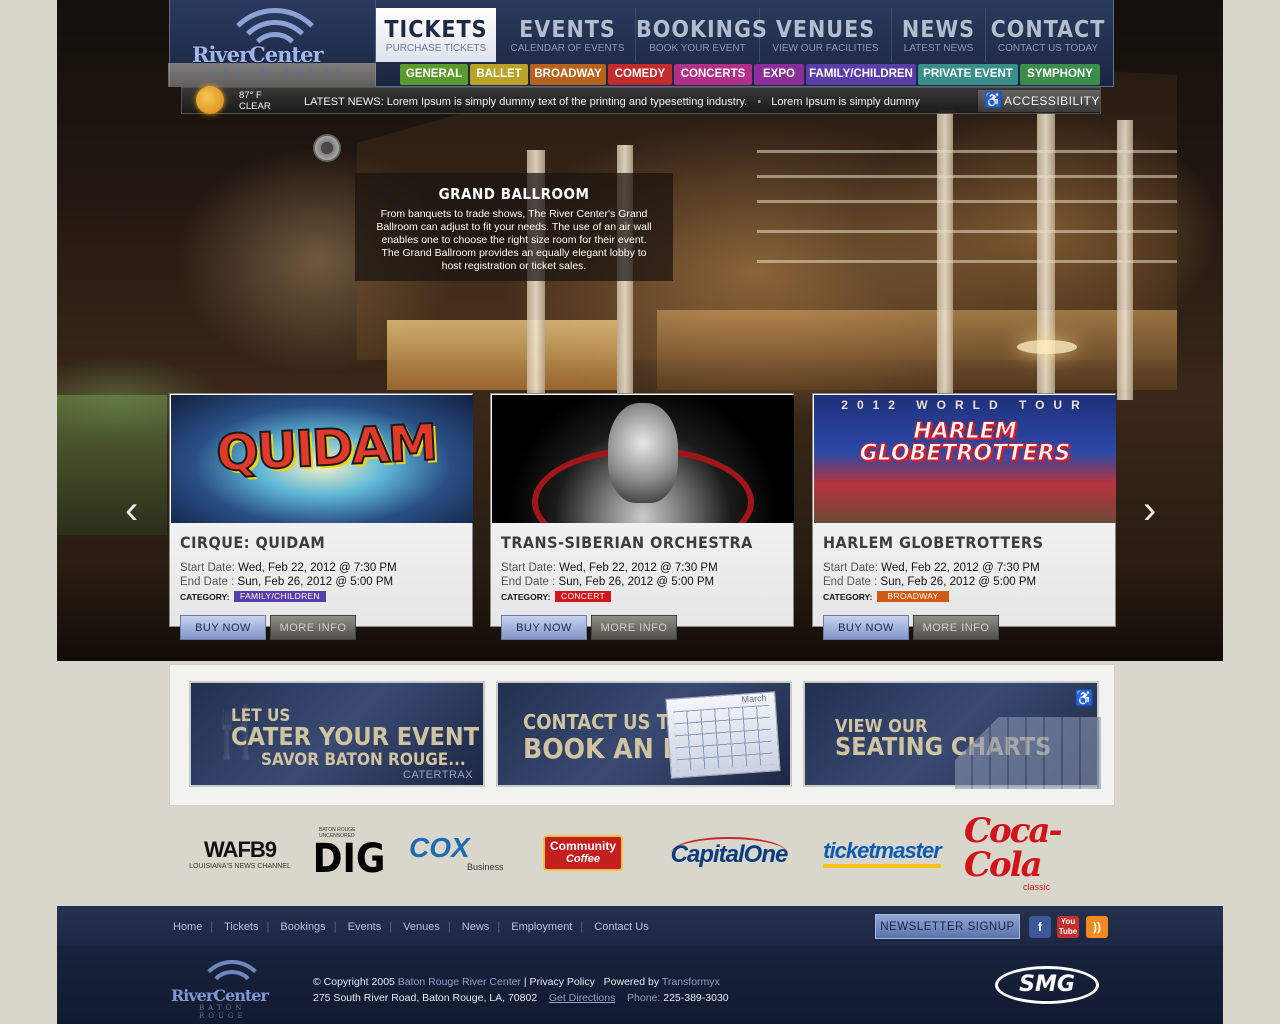 The height and width of the screenshot is (1024, 1280). I want to click on smg-logo: SMG, so click(1047, 985).